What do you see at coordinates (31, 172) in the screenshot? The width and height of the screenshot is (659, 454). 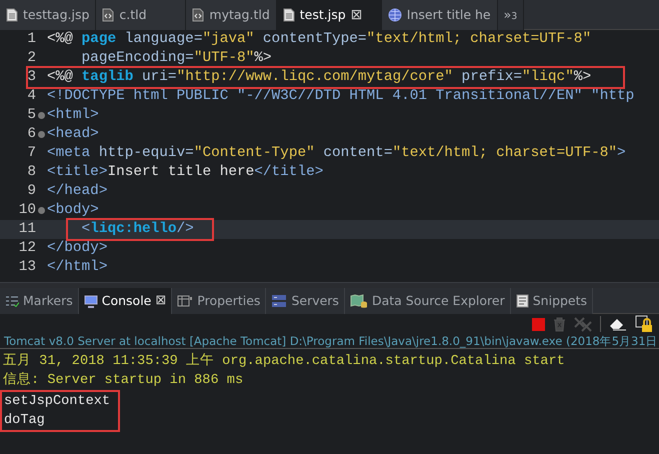 I see `line-number: 8` at bounding box center [31, 172].